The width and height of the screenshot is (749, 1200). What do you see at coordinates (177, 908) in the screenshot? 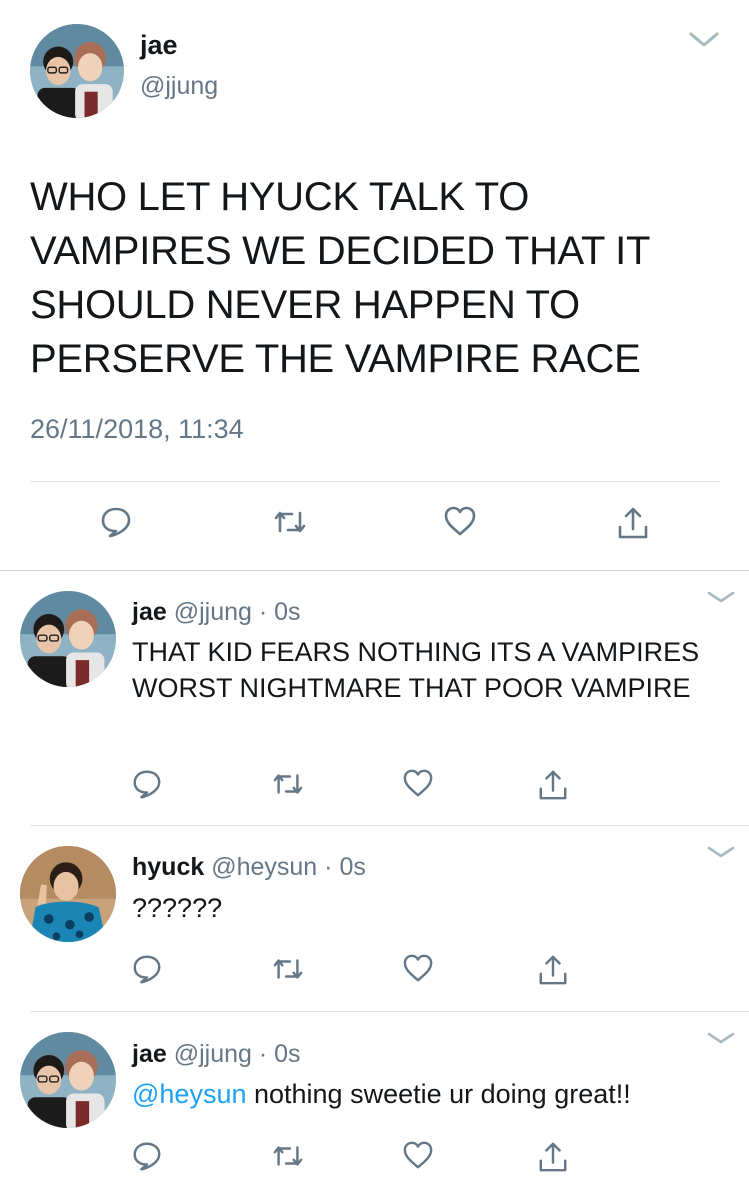
I see `reply-text: ??????` at bounding box center [177, 908].